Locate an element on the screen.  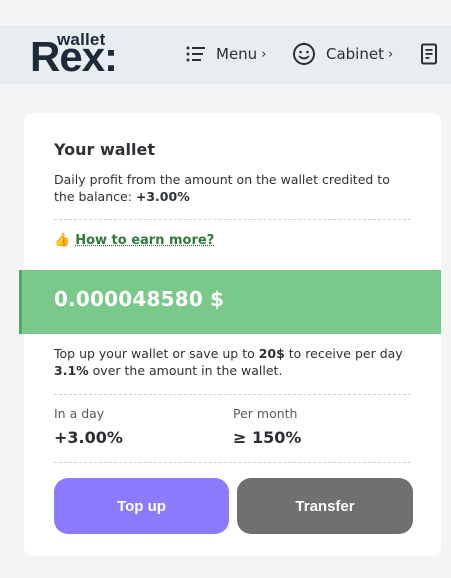
wallet-title: Your wallet is located at coordinates (105, 149).